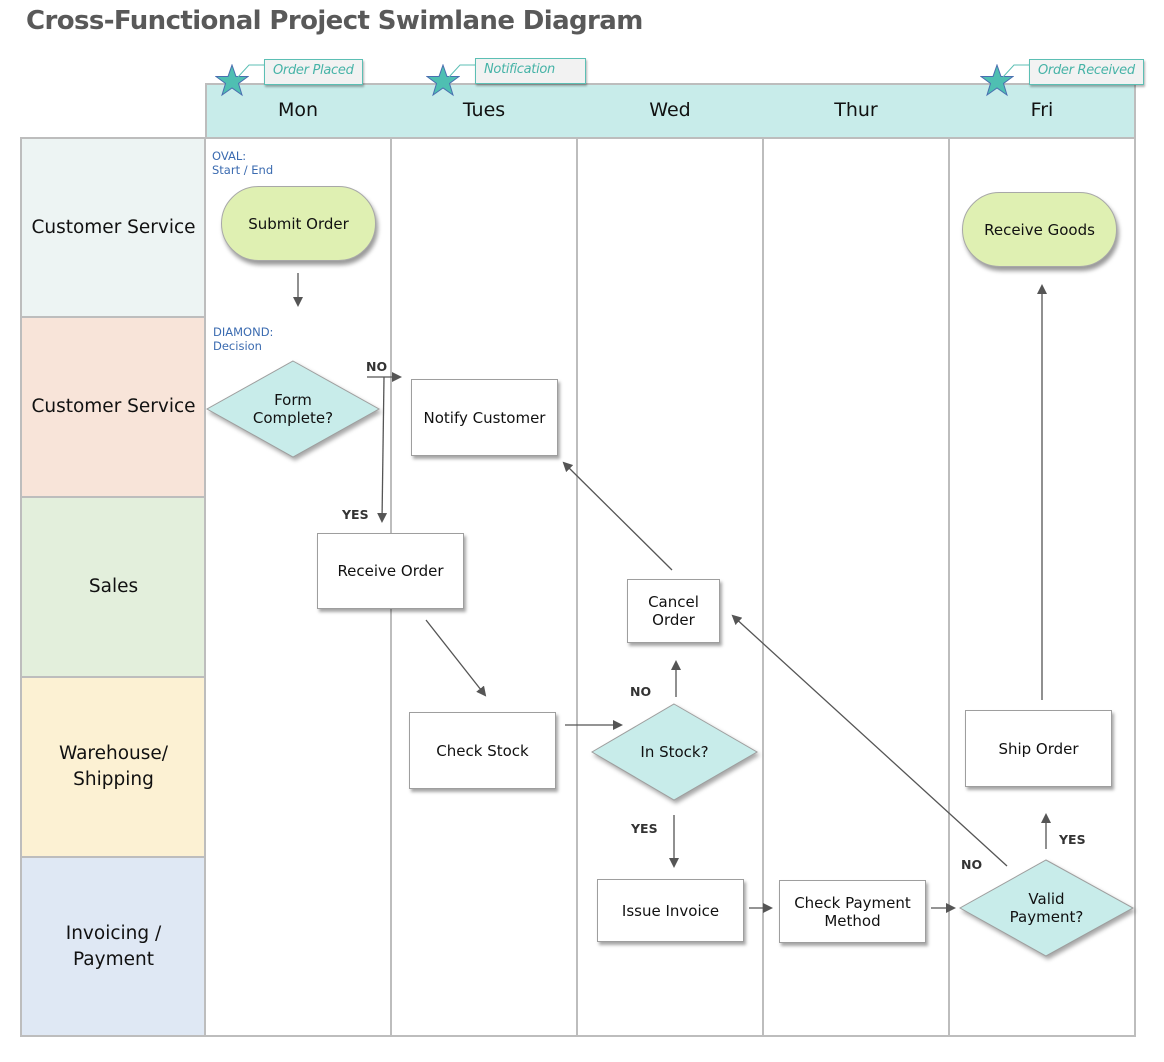 The height and width of the screenshot is (1062, 1164). I want to click on lane-label-customer-service-1: Customer Service, so click(113, 228).